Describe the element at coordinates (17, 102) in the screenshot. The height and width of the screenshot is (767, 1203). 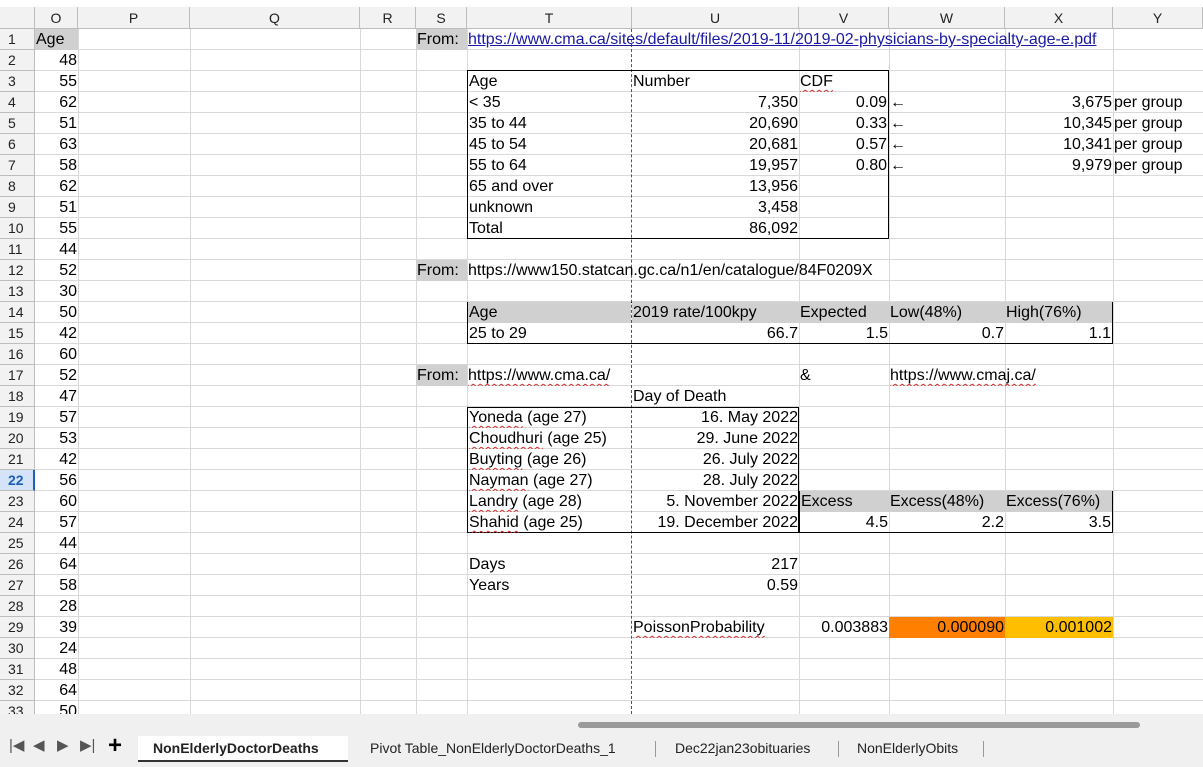
I see `row-header-4: 4` at that location.